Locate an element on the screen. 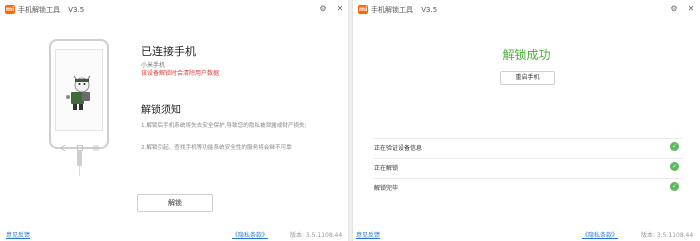  menu-key-icon is located at coordinates (96, 143).